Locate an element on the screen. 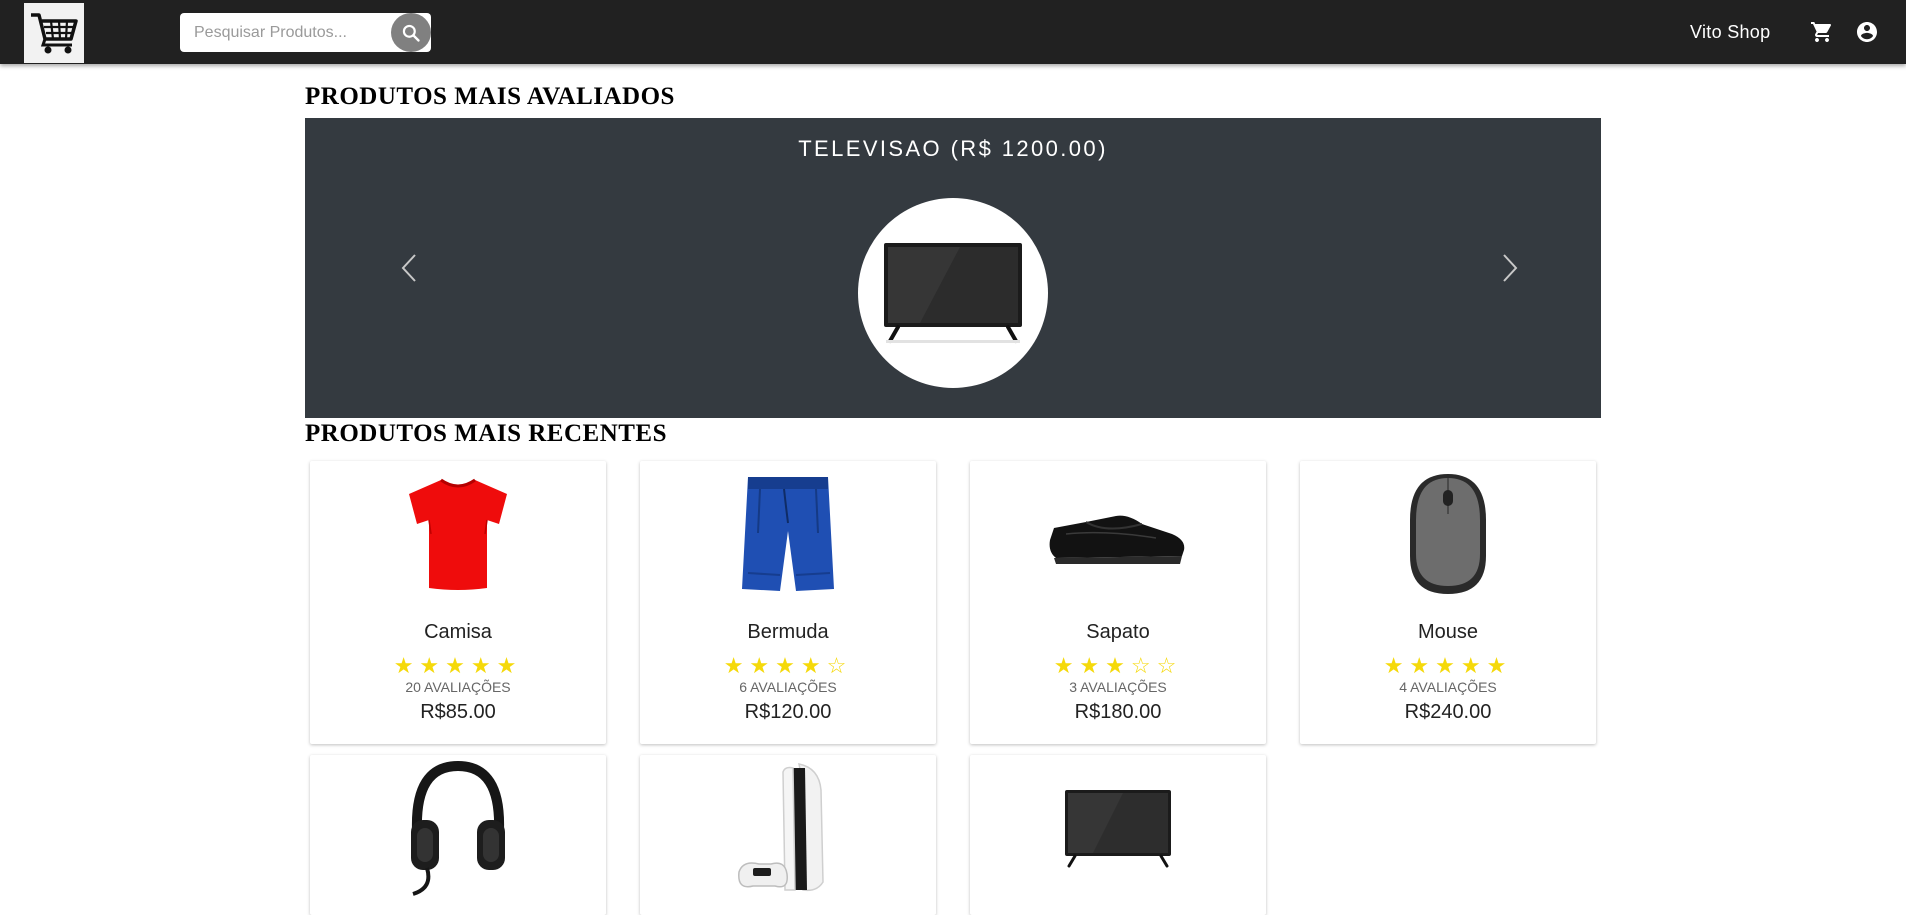 The height and width of the screenshot is (915, 1906). top-rated-title: PRODUTOS MAIS AVALIADOS is located at coordinates (490, 96).